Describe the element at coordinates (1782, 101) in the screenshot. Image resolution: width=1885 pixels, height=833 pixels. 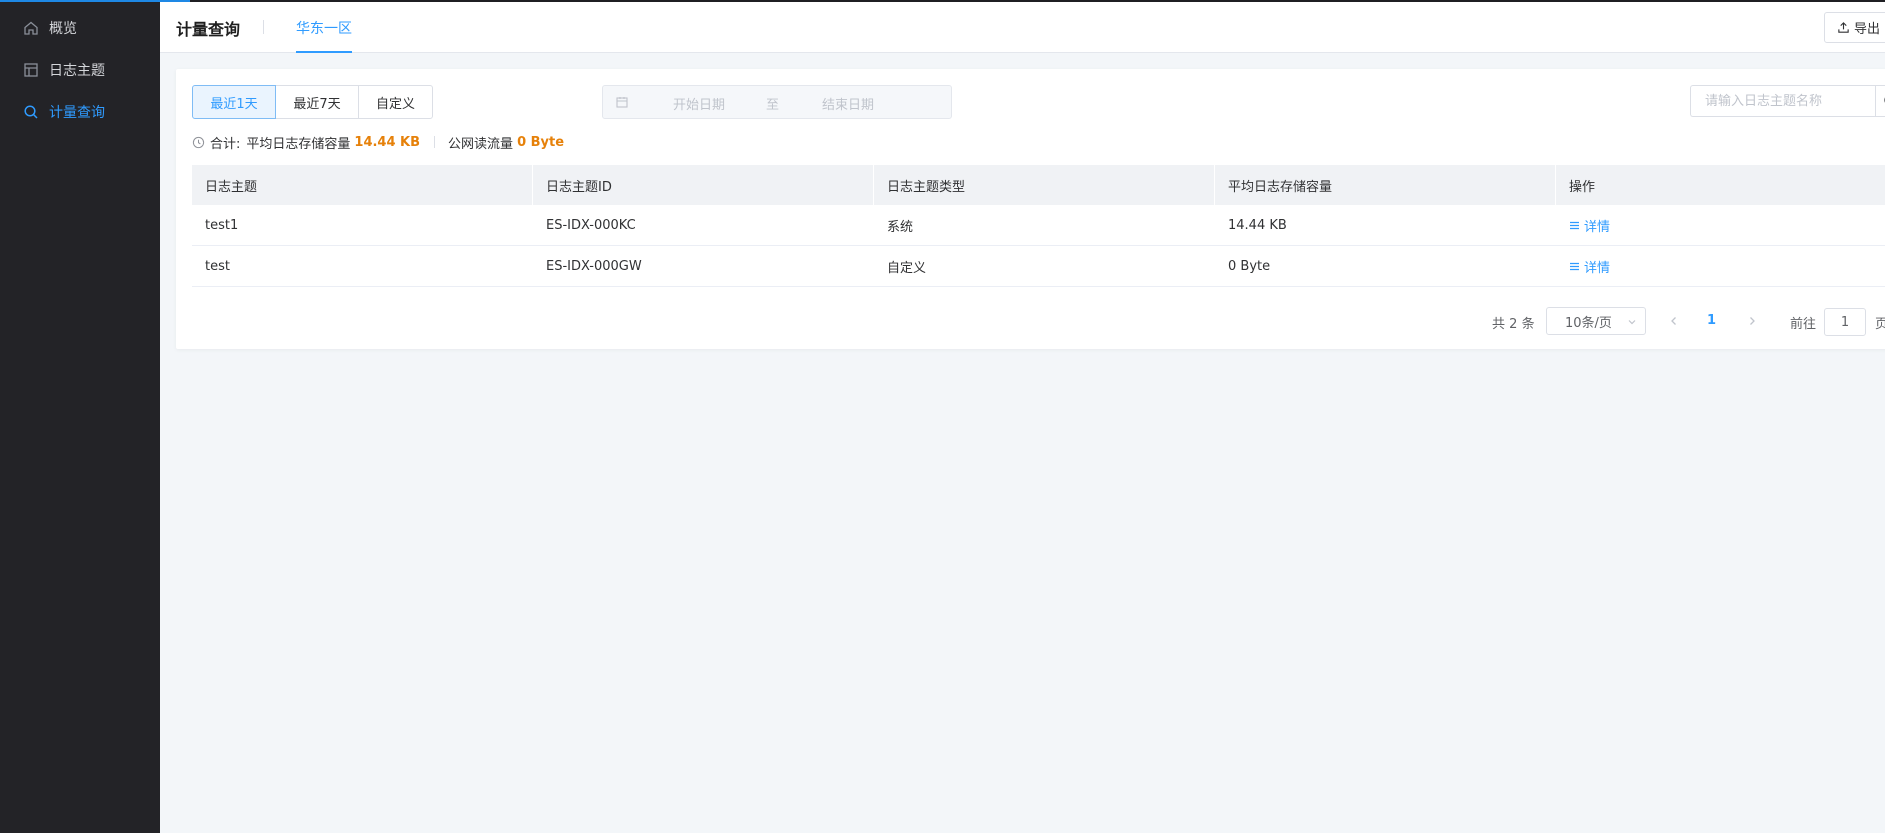
I see `search-input` at that location.